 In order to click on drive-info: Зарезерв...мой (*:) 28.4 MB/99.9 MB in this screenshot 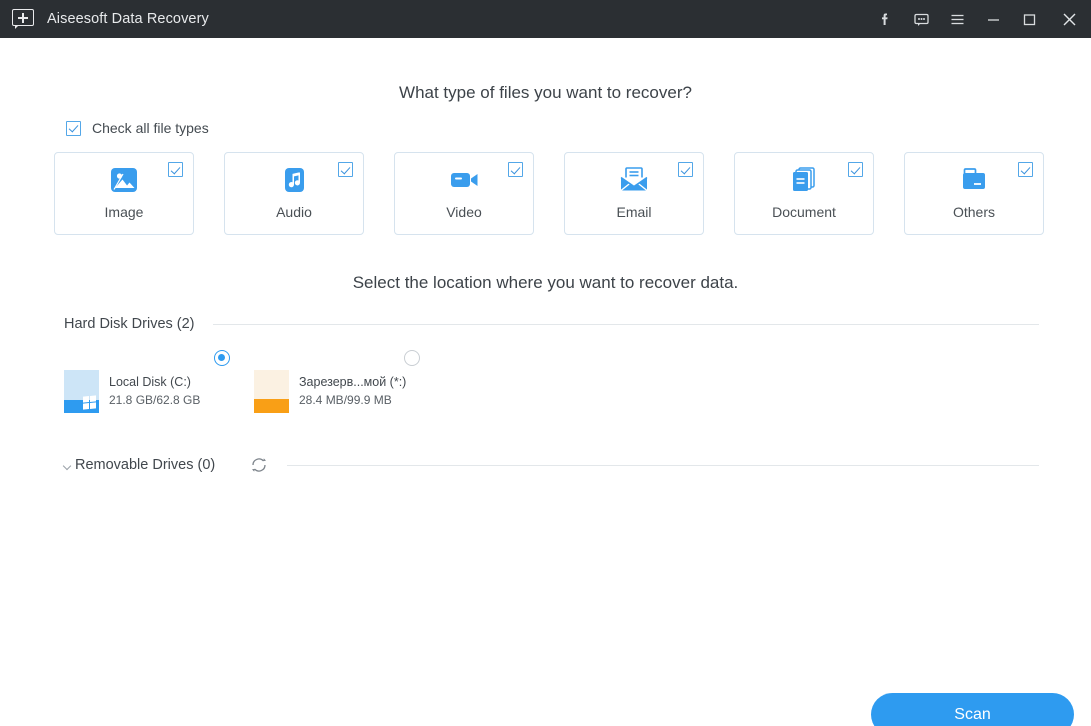, I will do `click(352, 389)`.